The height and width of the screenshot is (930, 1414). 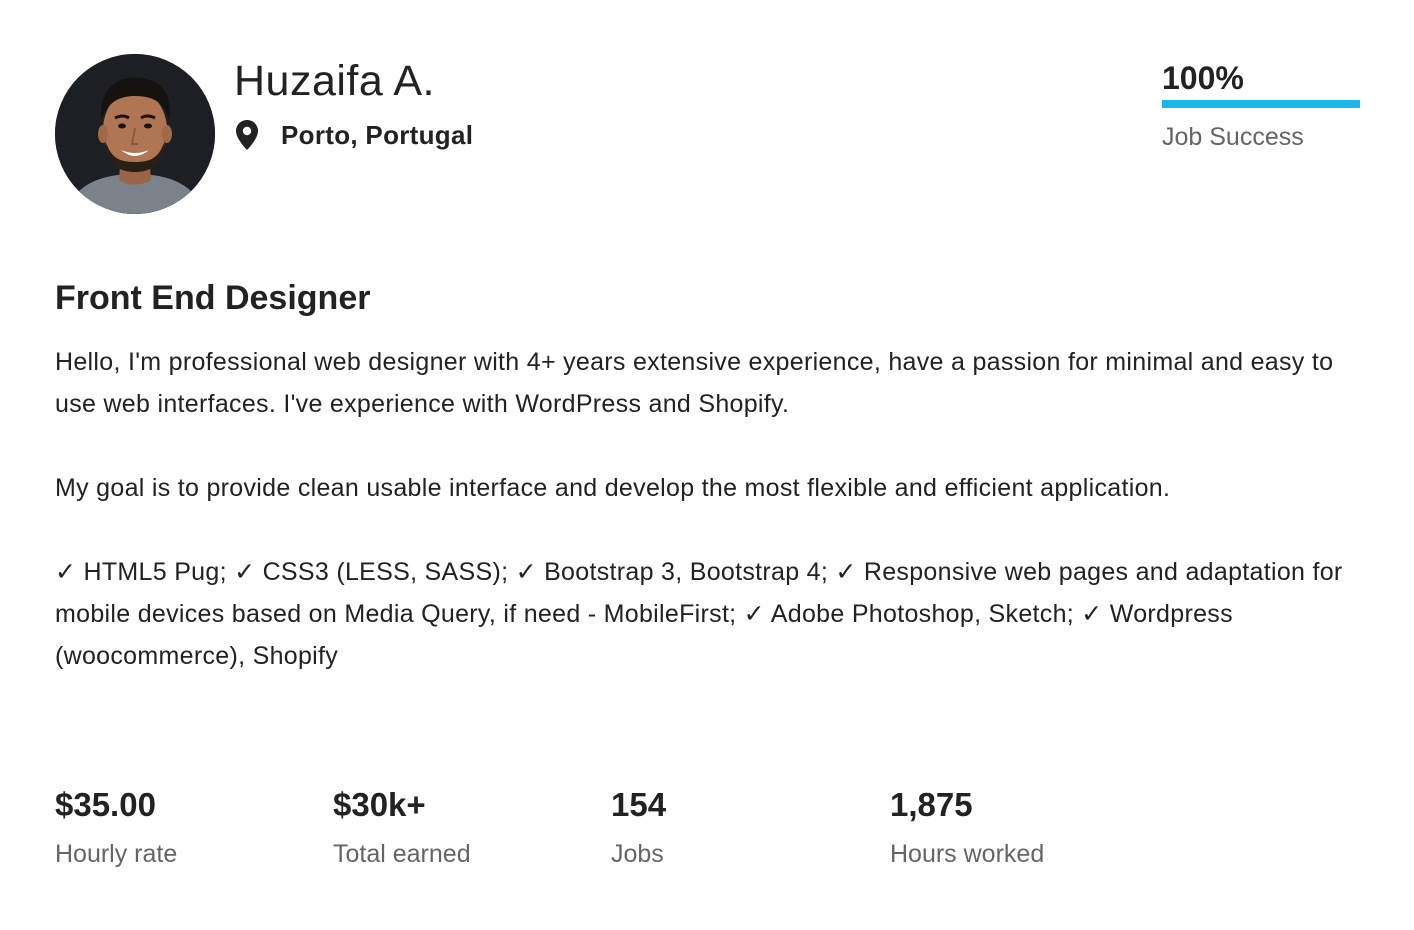 I want to click on location-text: Porto, Portugal, so click(x=377, y=134).